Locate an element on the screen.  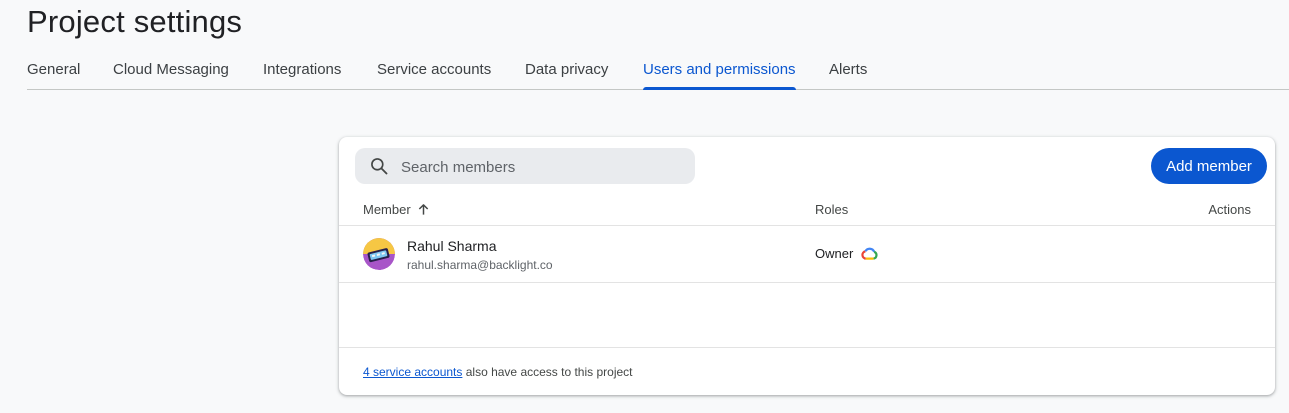
column-header-member: Member is located at coordinates (396, 209).